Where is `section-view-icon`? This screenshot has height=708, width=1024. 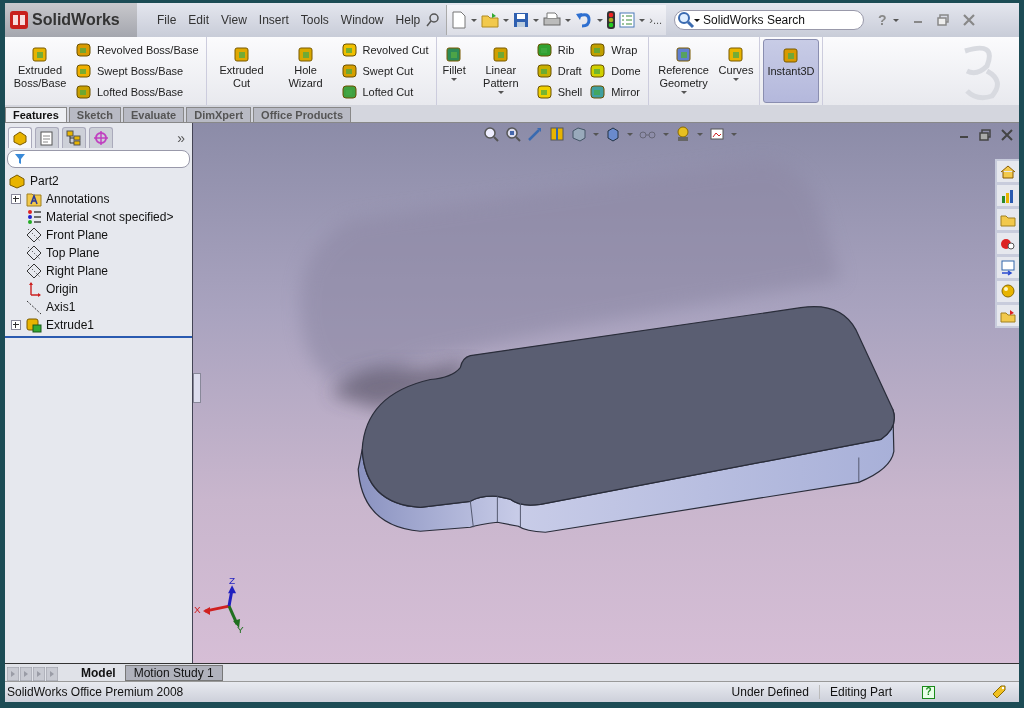 section-view-icon is located at coordinates (557, 134).